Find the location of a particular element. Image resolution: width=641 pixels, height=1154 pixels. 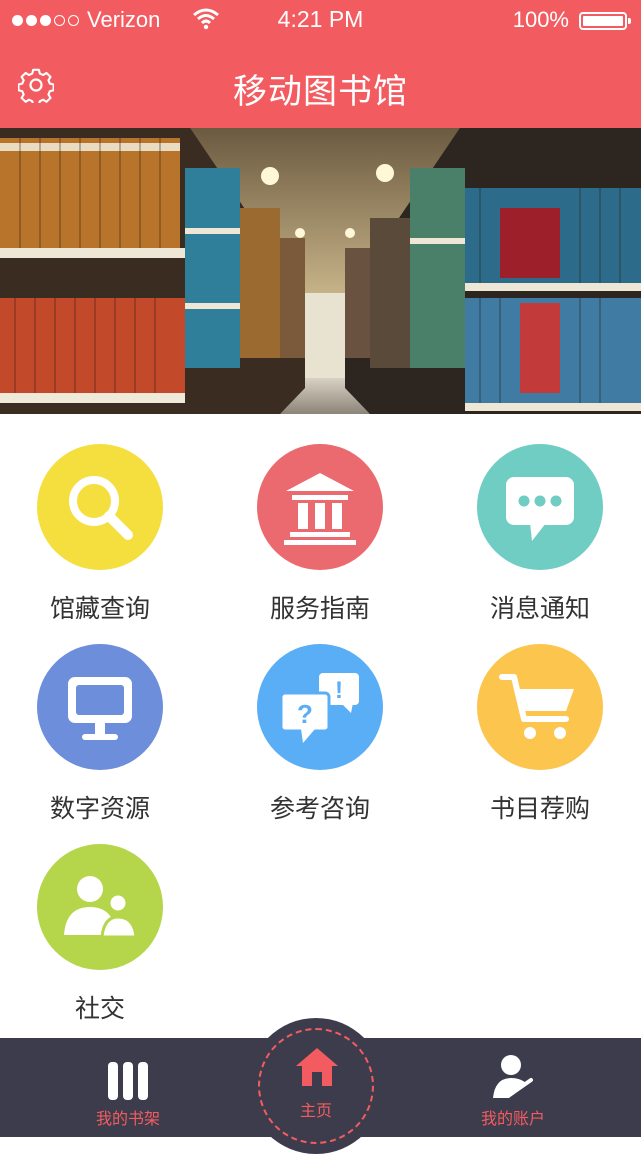

menu-item-notifications: 消息通知 is located at coordinates (540, 518).